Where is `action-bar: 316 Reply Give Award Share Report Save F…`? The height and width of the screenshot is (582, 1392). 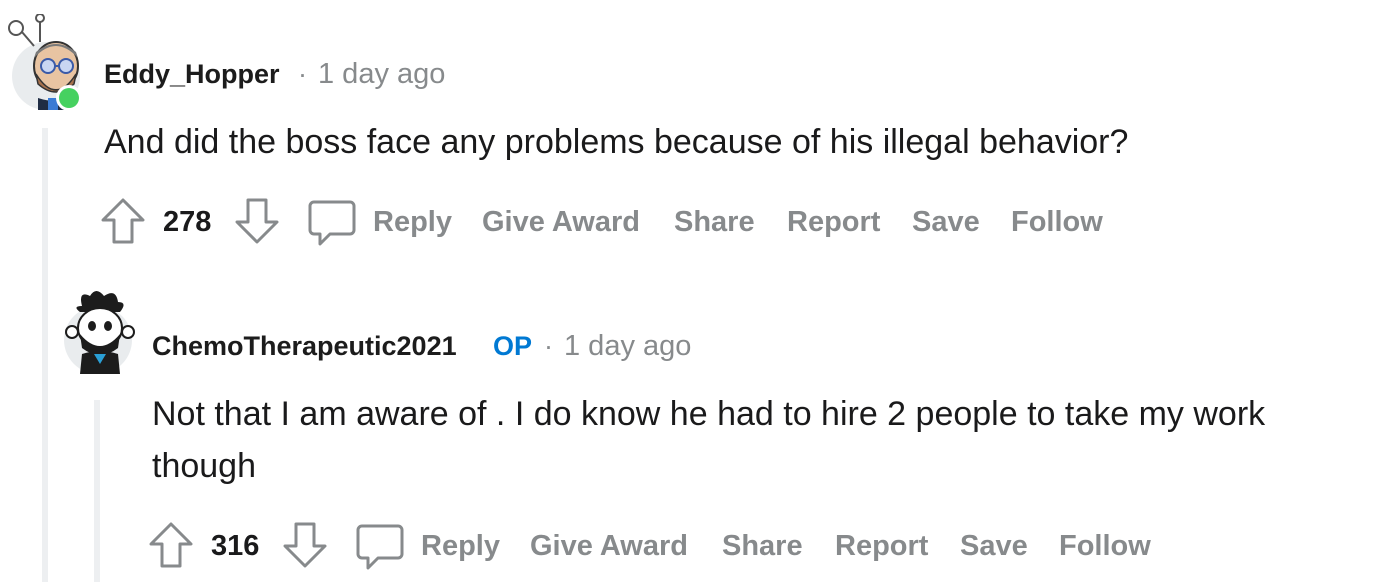 action-bar: 316 Reply Give Award Share Report Save F… is located at coordinates (696, 546).